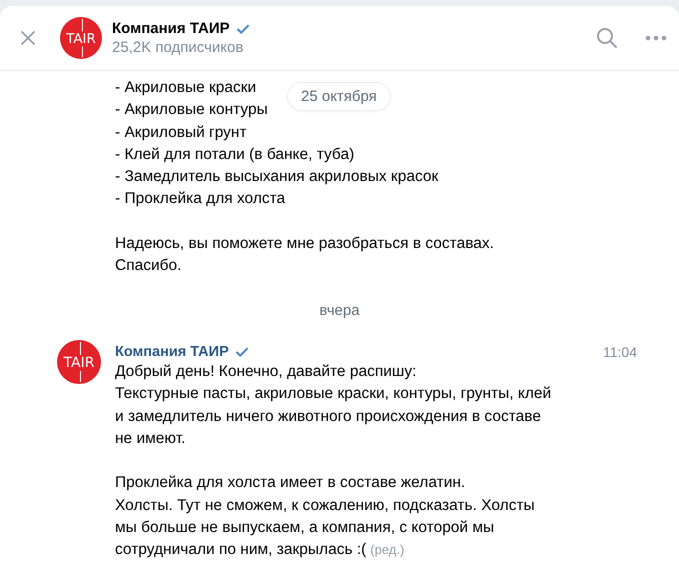 The image size is (679, 574). What do you see at coordinates (148, 265) in the screenshot?
I see `message-line: Спасибо.` at bounding box center [148, 265].